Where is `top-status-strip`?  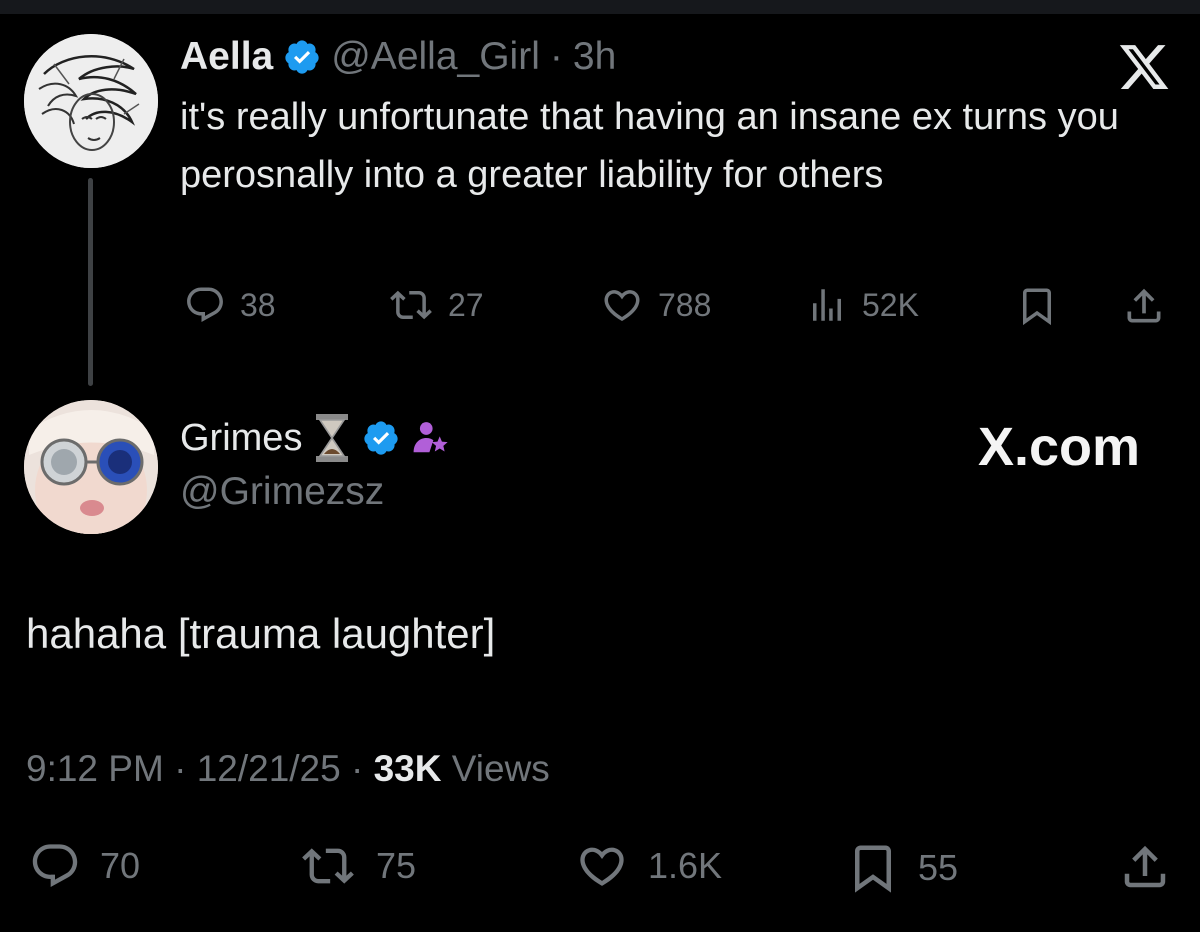
top-status-strip is located at coordinates (600, 7).